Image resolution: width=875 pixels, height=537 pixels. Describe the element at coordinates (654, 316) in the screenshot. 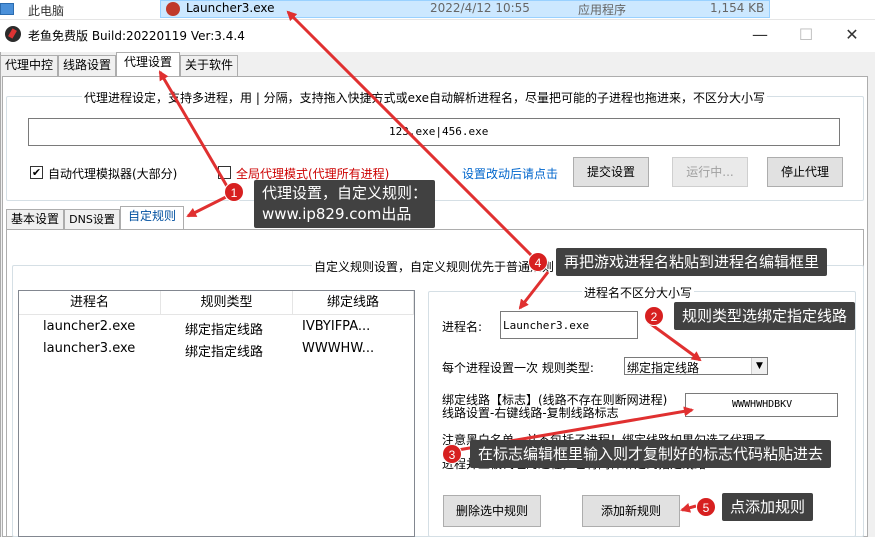

I see `step-2-badge: 2` at that location.